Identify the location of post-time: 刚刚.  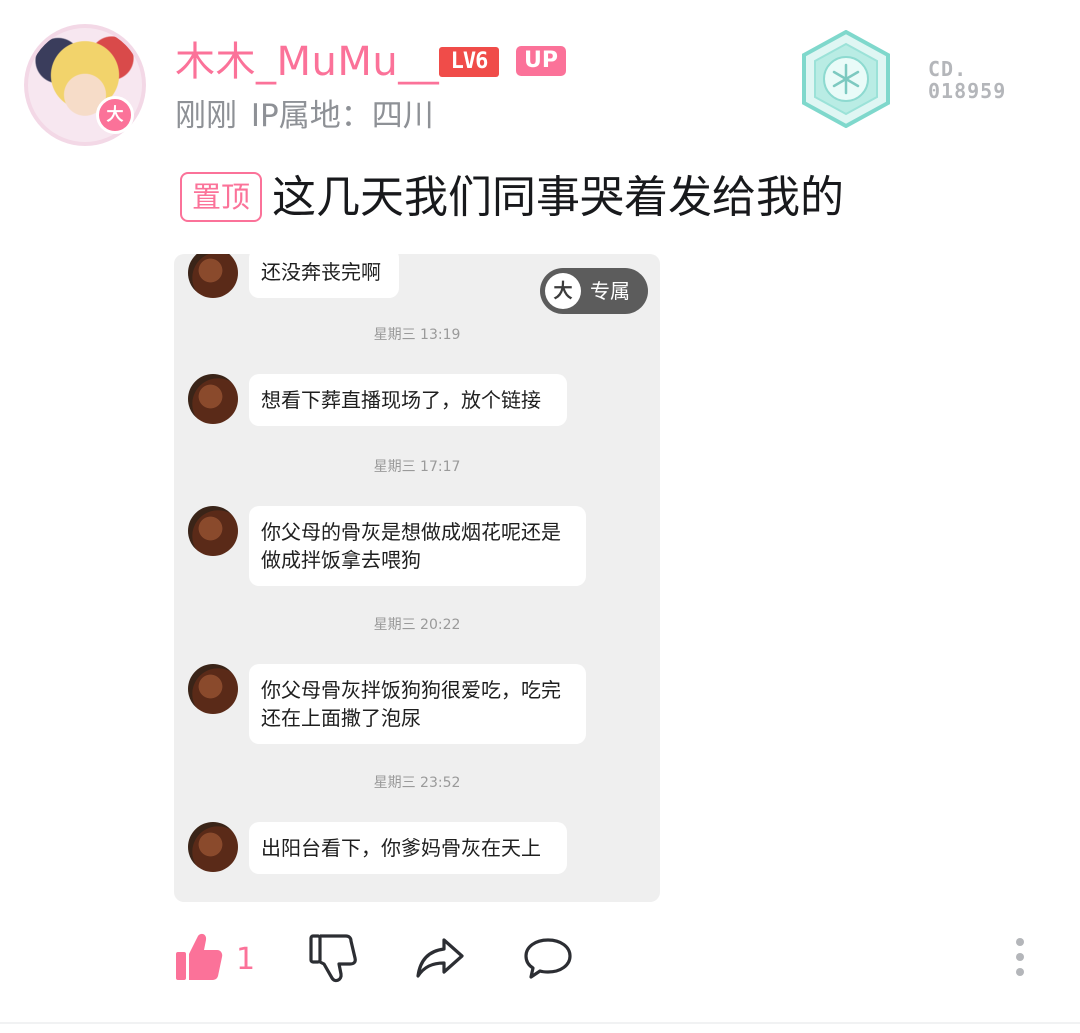
(206, 116).